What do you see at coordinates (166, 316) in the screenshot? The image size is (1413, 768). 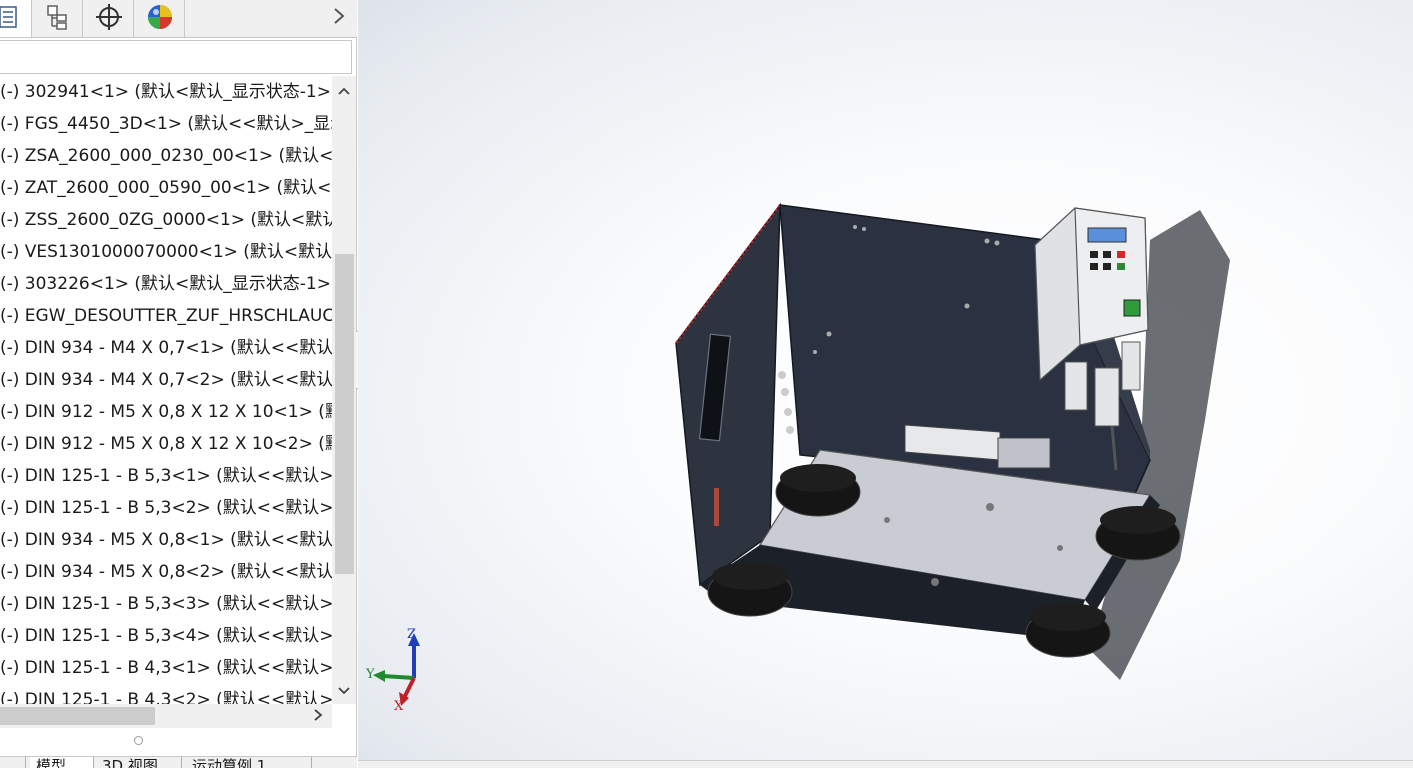 I see `tree-item: (-) EGW_DESOUTTER_ZUF_HRSCHLAUC` at bounding box center [166, 316].